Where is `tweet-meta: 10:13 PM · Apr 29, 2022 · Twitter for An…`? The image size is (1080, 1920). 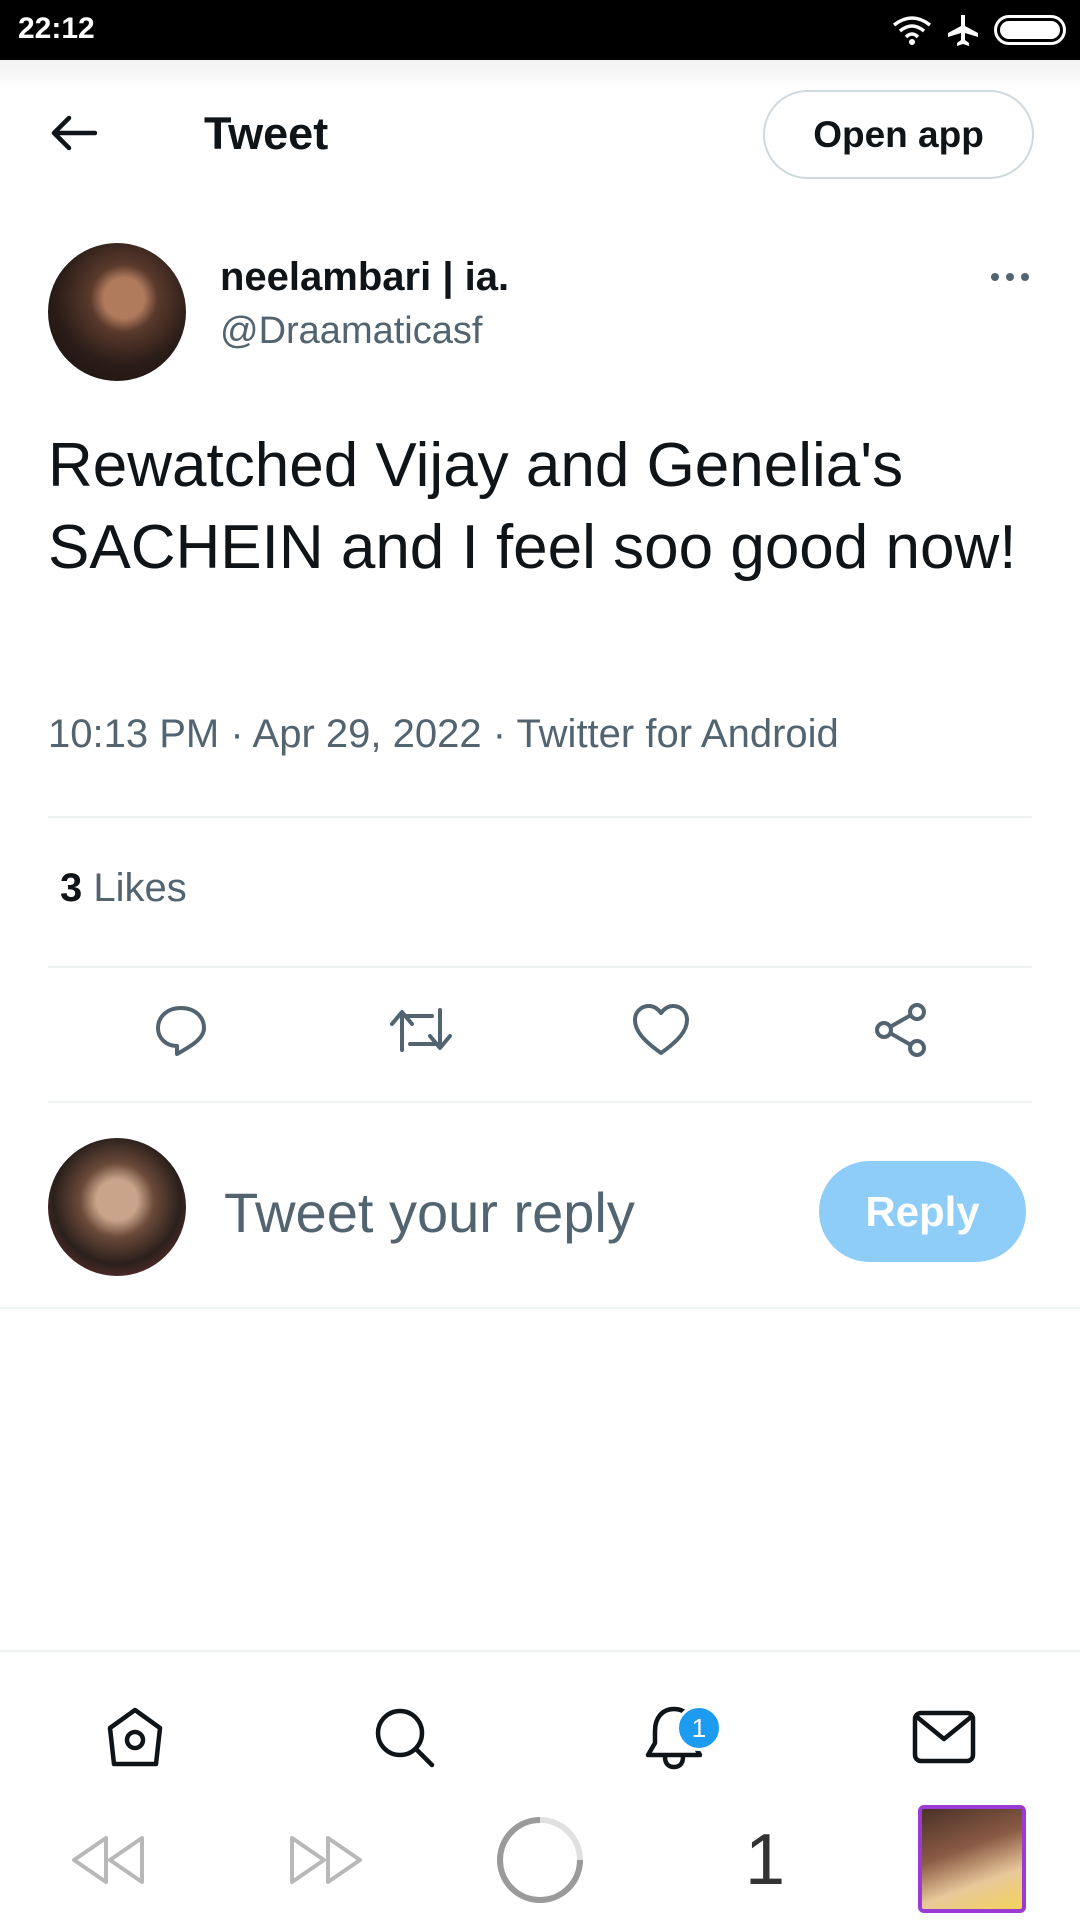
tweet-meta: 10:13 PM · Apr 29, 2022 · Twitter for An… is located at coordinates (443, 734).